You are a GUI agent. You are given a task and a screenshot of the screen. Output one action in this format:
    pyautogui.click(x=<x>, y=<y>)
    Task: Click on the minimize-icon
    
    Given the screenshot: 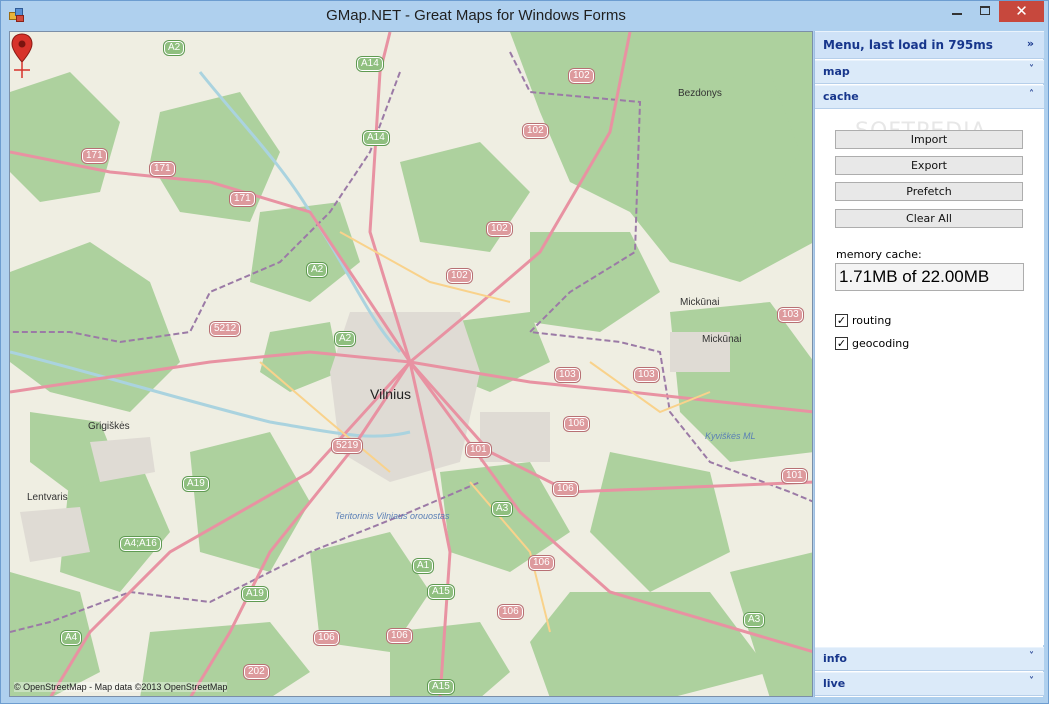 What is the action you would take?
    pyautogui.click(x=957, y=14)
    